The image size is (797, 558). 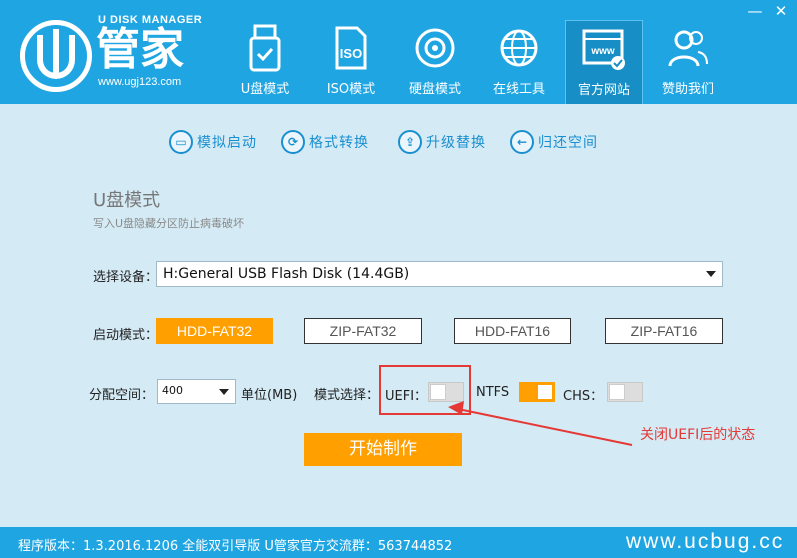 What do you see at coordinates (265, 89) in the screenshot?
I see `nav-label: U盘模式` at bounding box center [265, 89].